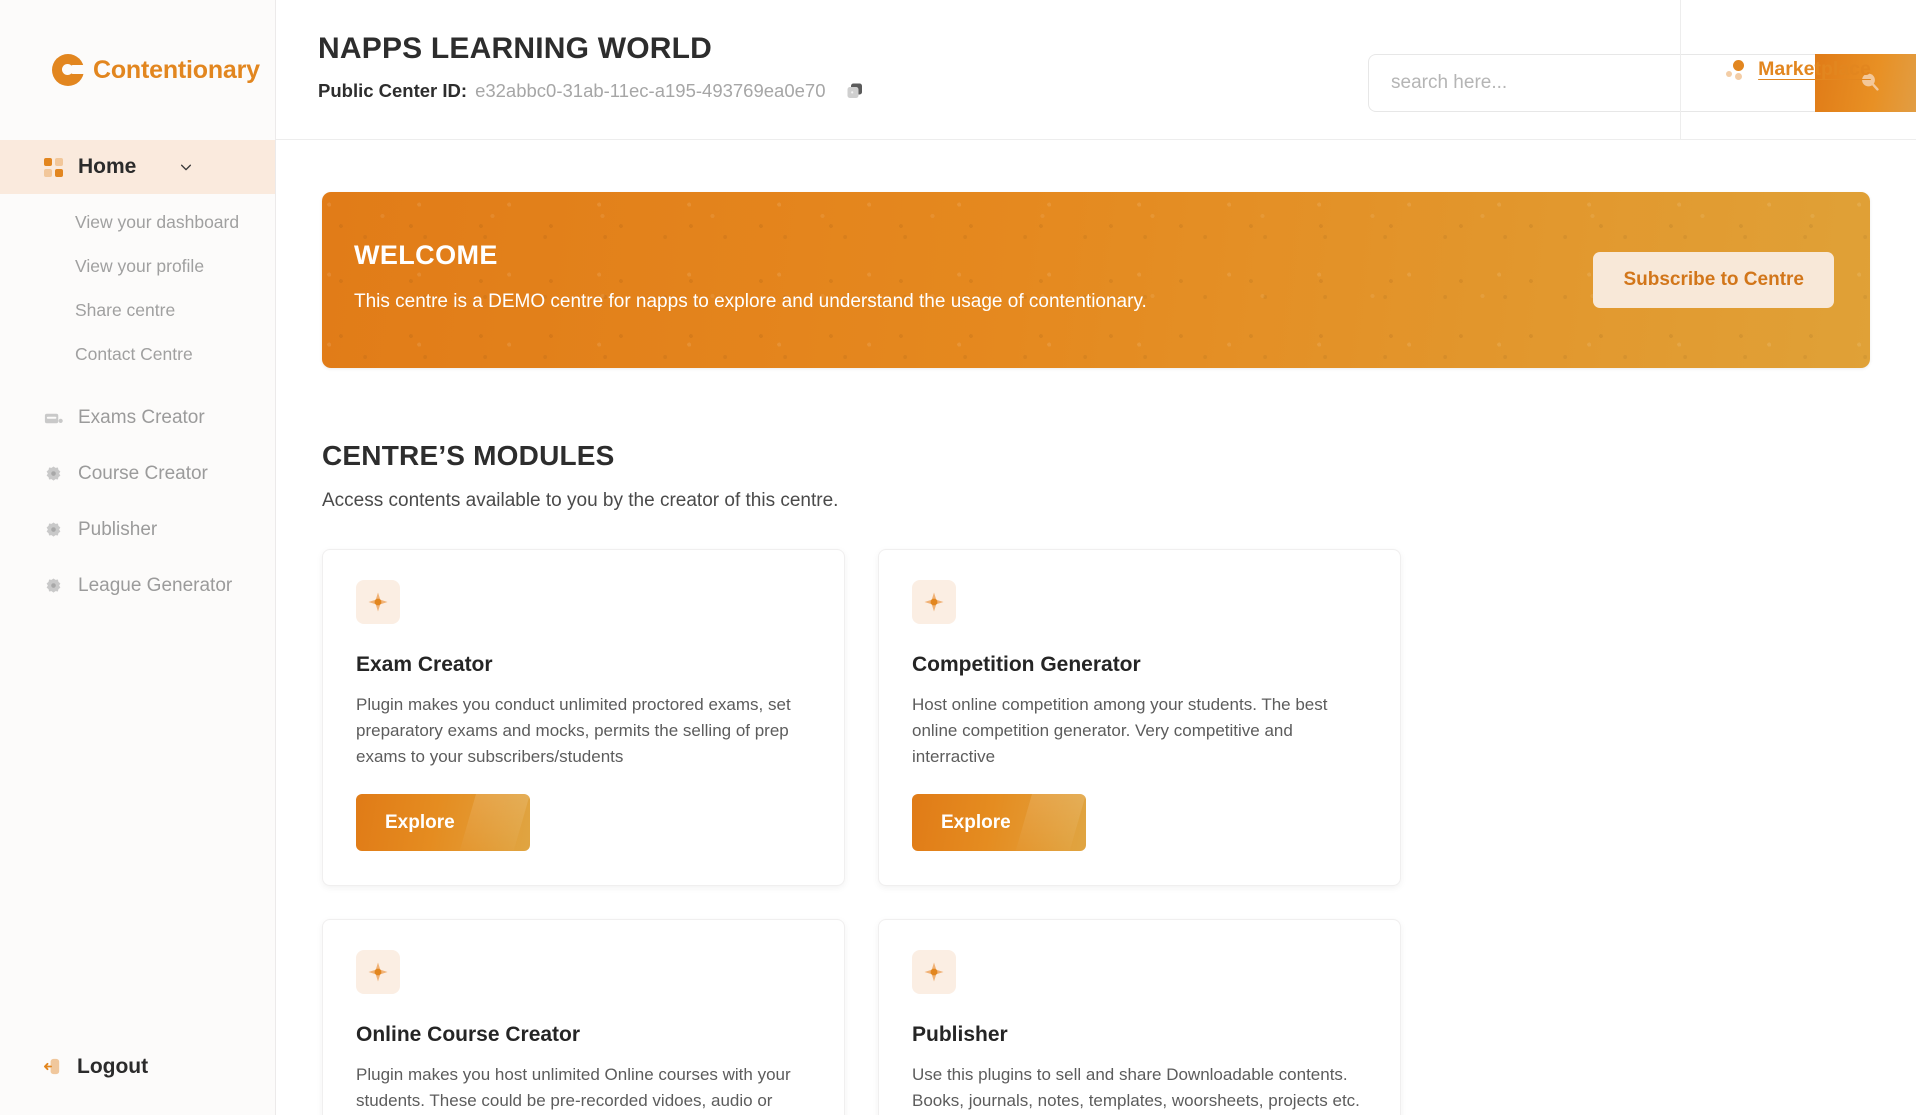 The image size is (1916, 1115). What do you see at coordinates (393, 90) in the screenshot?
I see `public-center-id-label: Public Center ID:` at bounding box center [393, 90].